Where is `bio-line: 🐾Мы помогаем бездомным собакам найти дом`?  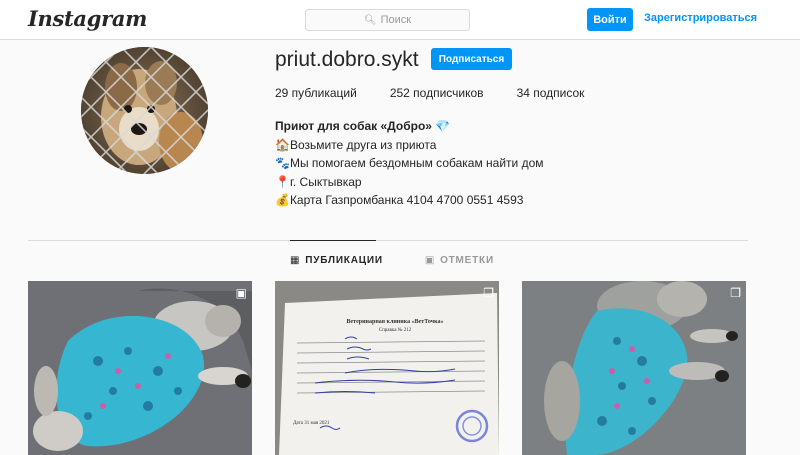 bio-line: 🐾Мы помогаем бездомным собакам найти дом is located at coordinates (409, 163).